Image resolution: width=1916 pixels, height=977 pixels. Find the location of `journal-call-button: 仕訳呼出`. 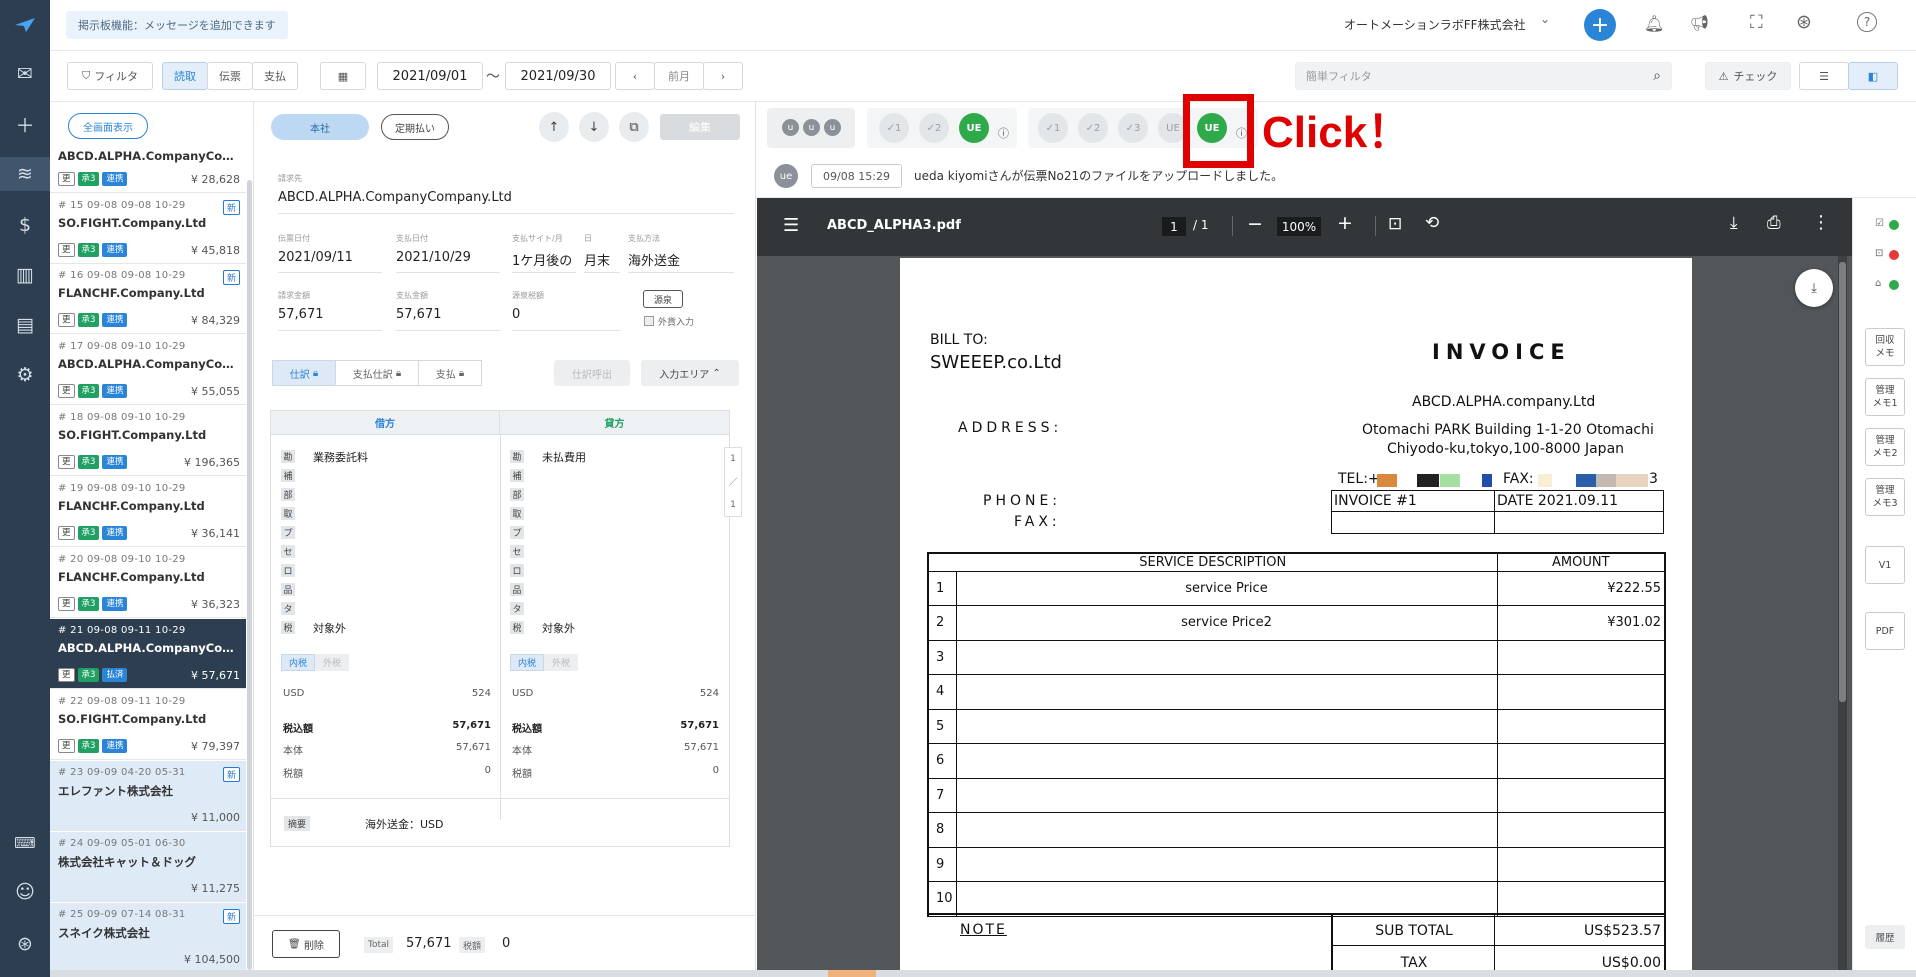

journal-call-button: 仕訳呼出 is located at coordinates (592, 373).